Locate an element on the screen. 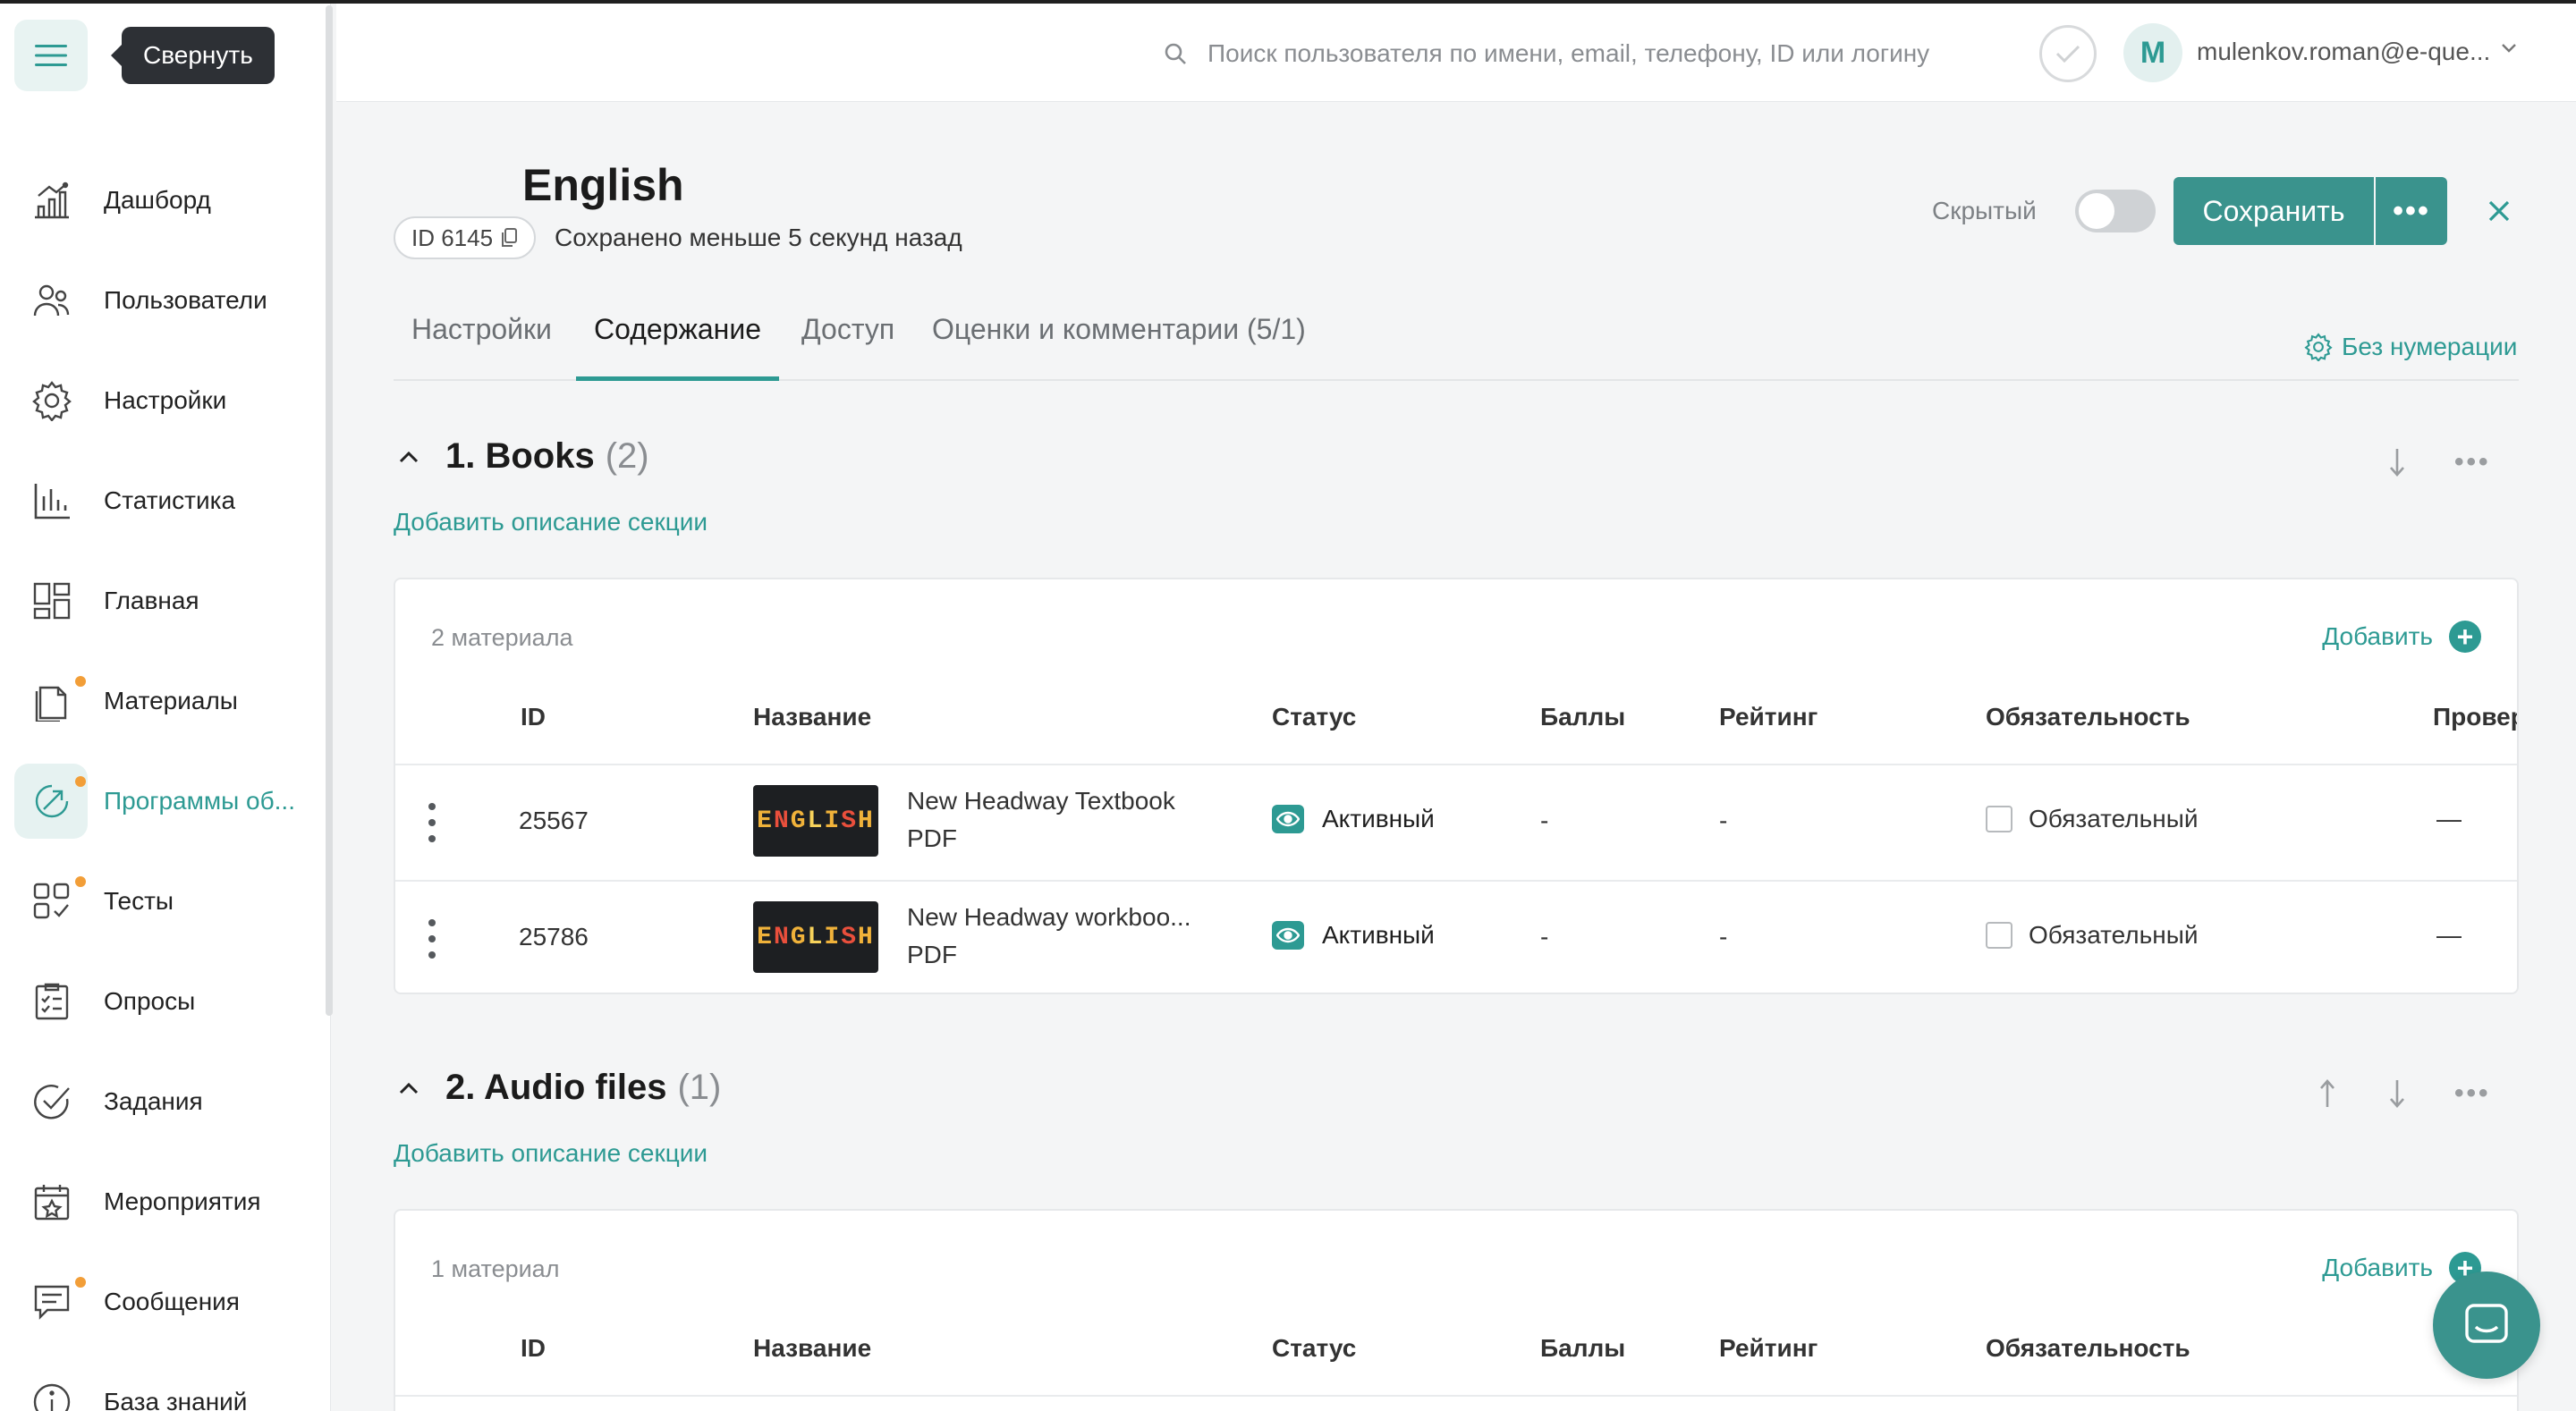 Image resolution: width=2576 pixels, height=1411 pixels. save-button: Сохранить is located at coordinates (2274, 211).